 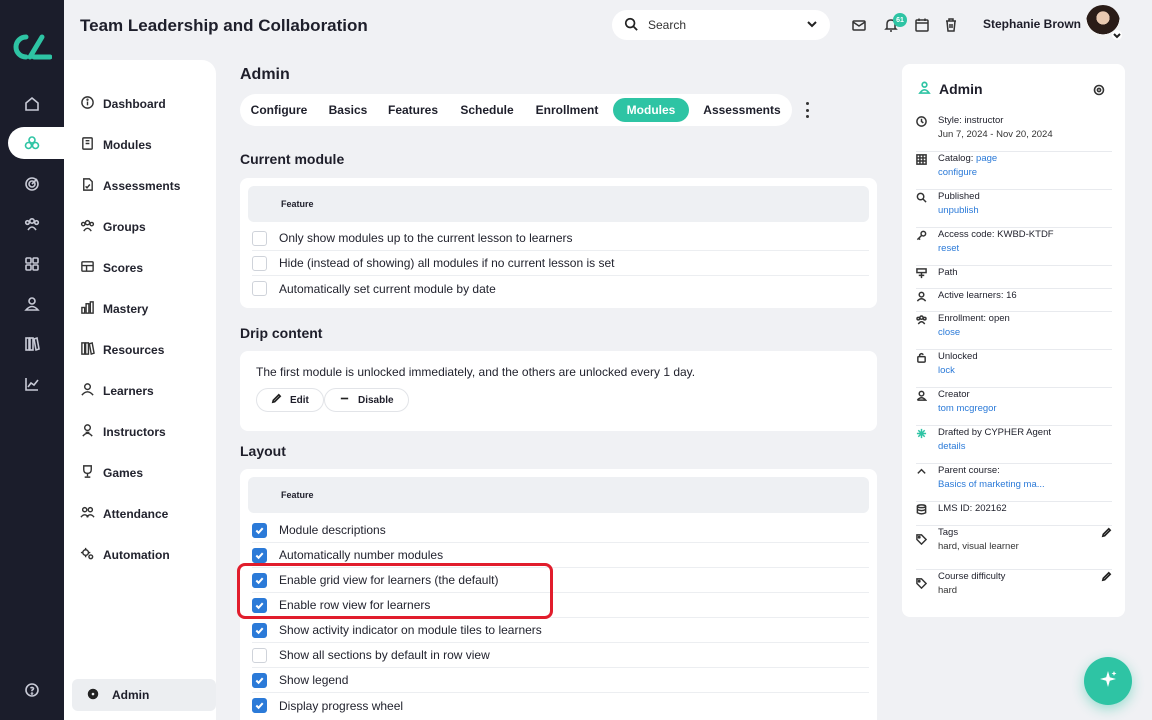 What do you see at coordinates (567, 110) in the screenshot?
I see `tab-enrollment: Enrollment` at bounding box center [567, 110].